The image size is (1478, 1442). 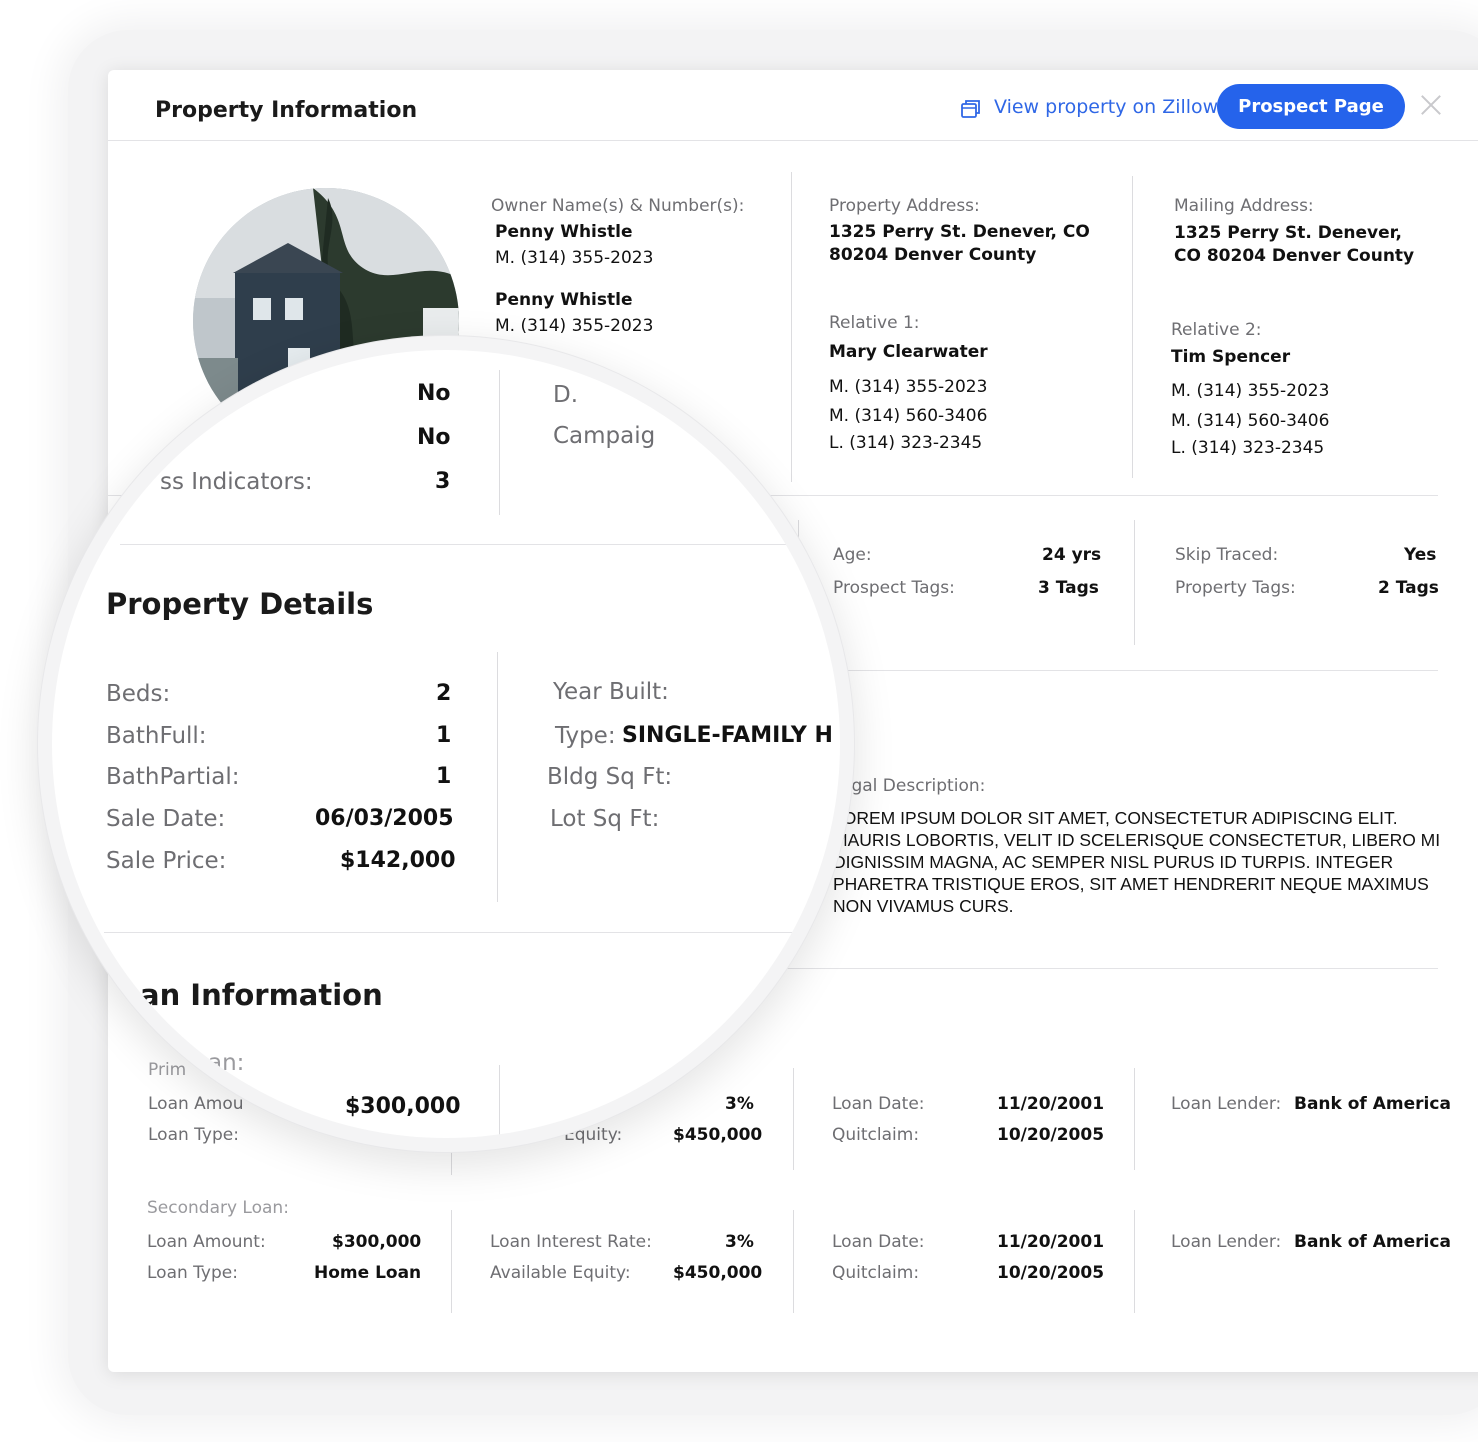 What do you see at coordinates (156, 736) in the screenshot?
I see `bathfull-label: BathFull:` at bounding box center [156, 736].